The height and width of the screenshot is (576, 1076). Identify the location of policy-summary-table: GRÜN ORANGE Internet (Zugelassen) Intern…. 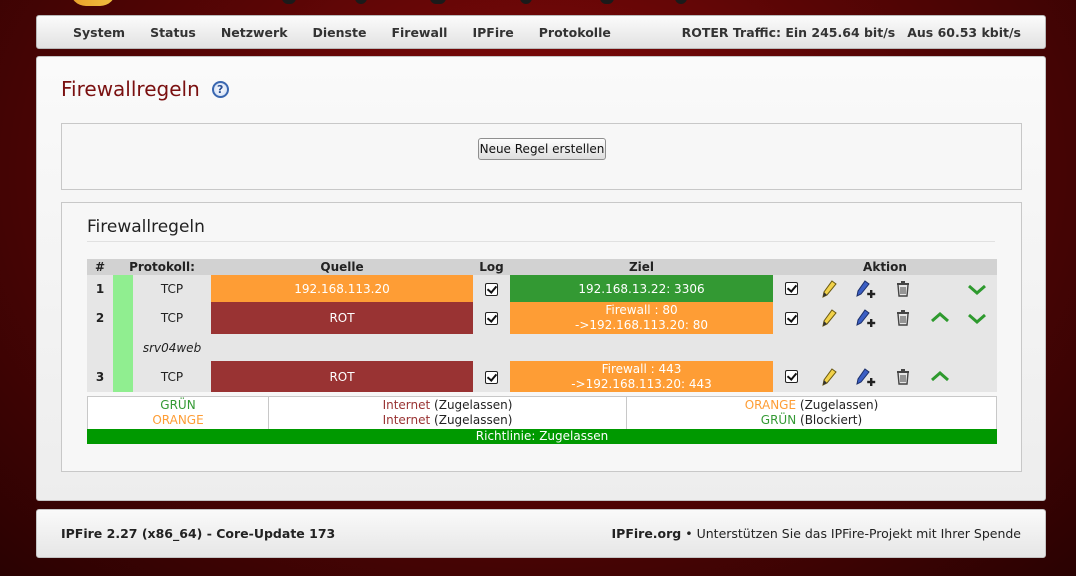
(542, 413).